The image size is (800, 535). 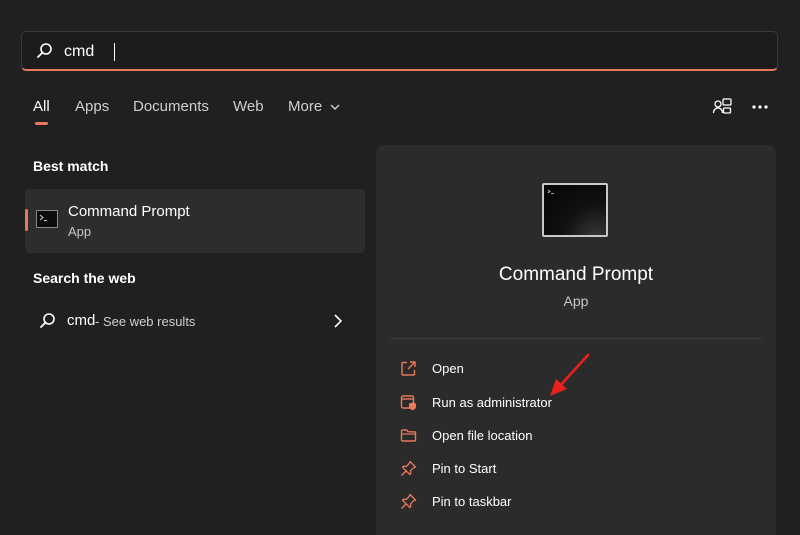 I want to click on pin-to-start-action: Pin to Start, so click(x=570, y=469).